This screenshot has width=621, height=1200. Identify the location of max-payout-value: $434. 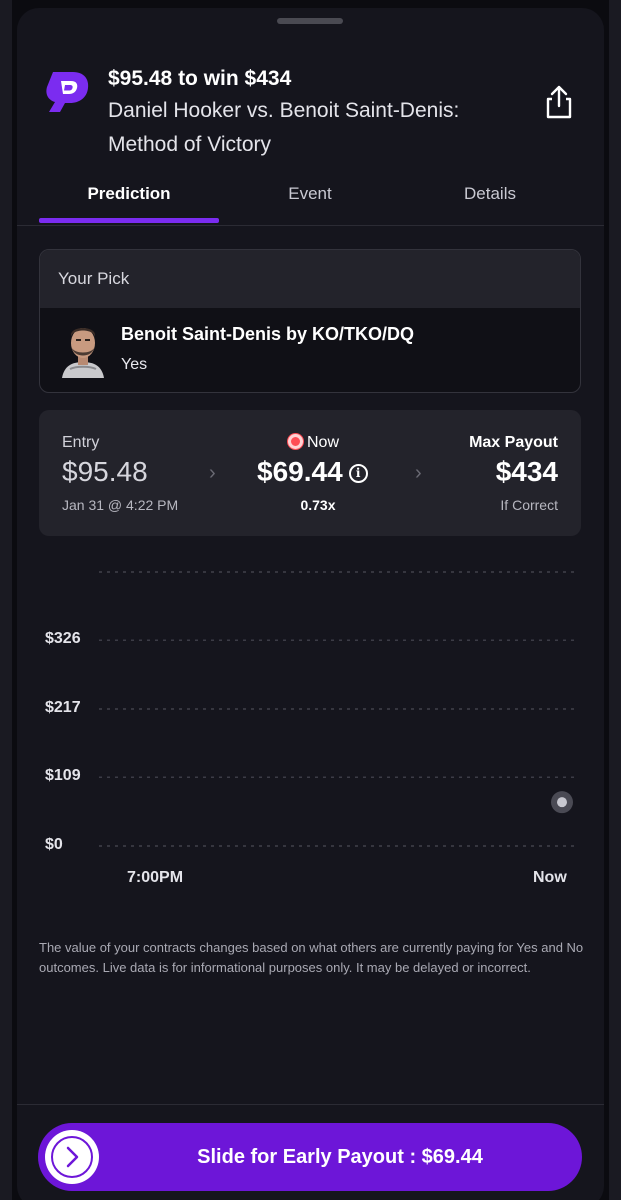
(526, 471).